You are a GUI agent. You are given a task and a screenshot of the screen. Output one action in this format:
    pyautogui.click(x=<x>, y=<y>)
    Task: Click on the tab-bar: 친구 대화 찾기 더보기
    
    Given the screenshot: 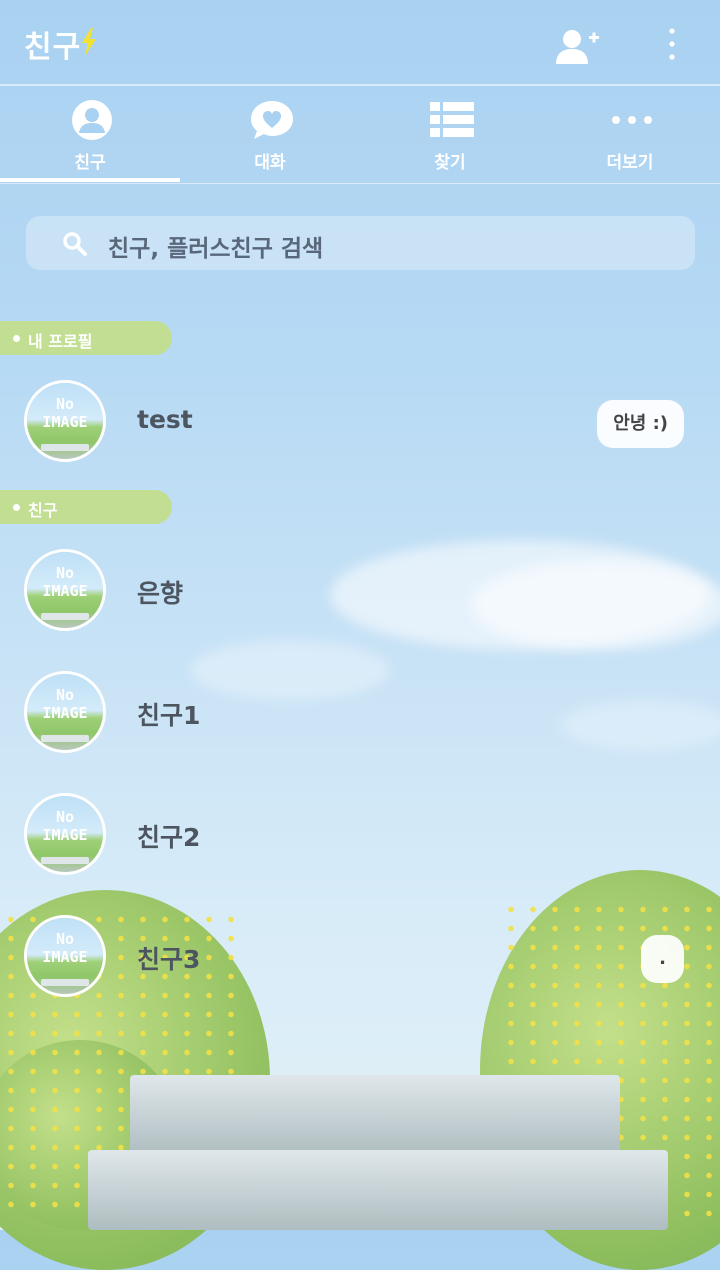 What is the action you would take?
    pyautogui.click(x=360, y=135)
    